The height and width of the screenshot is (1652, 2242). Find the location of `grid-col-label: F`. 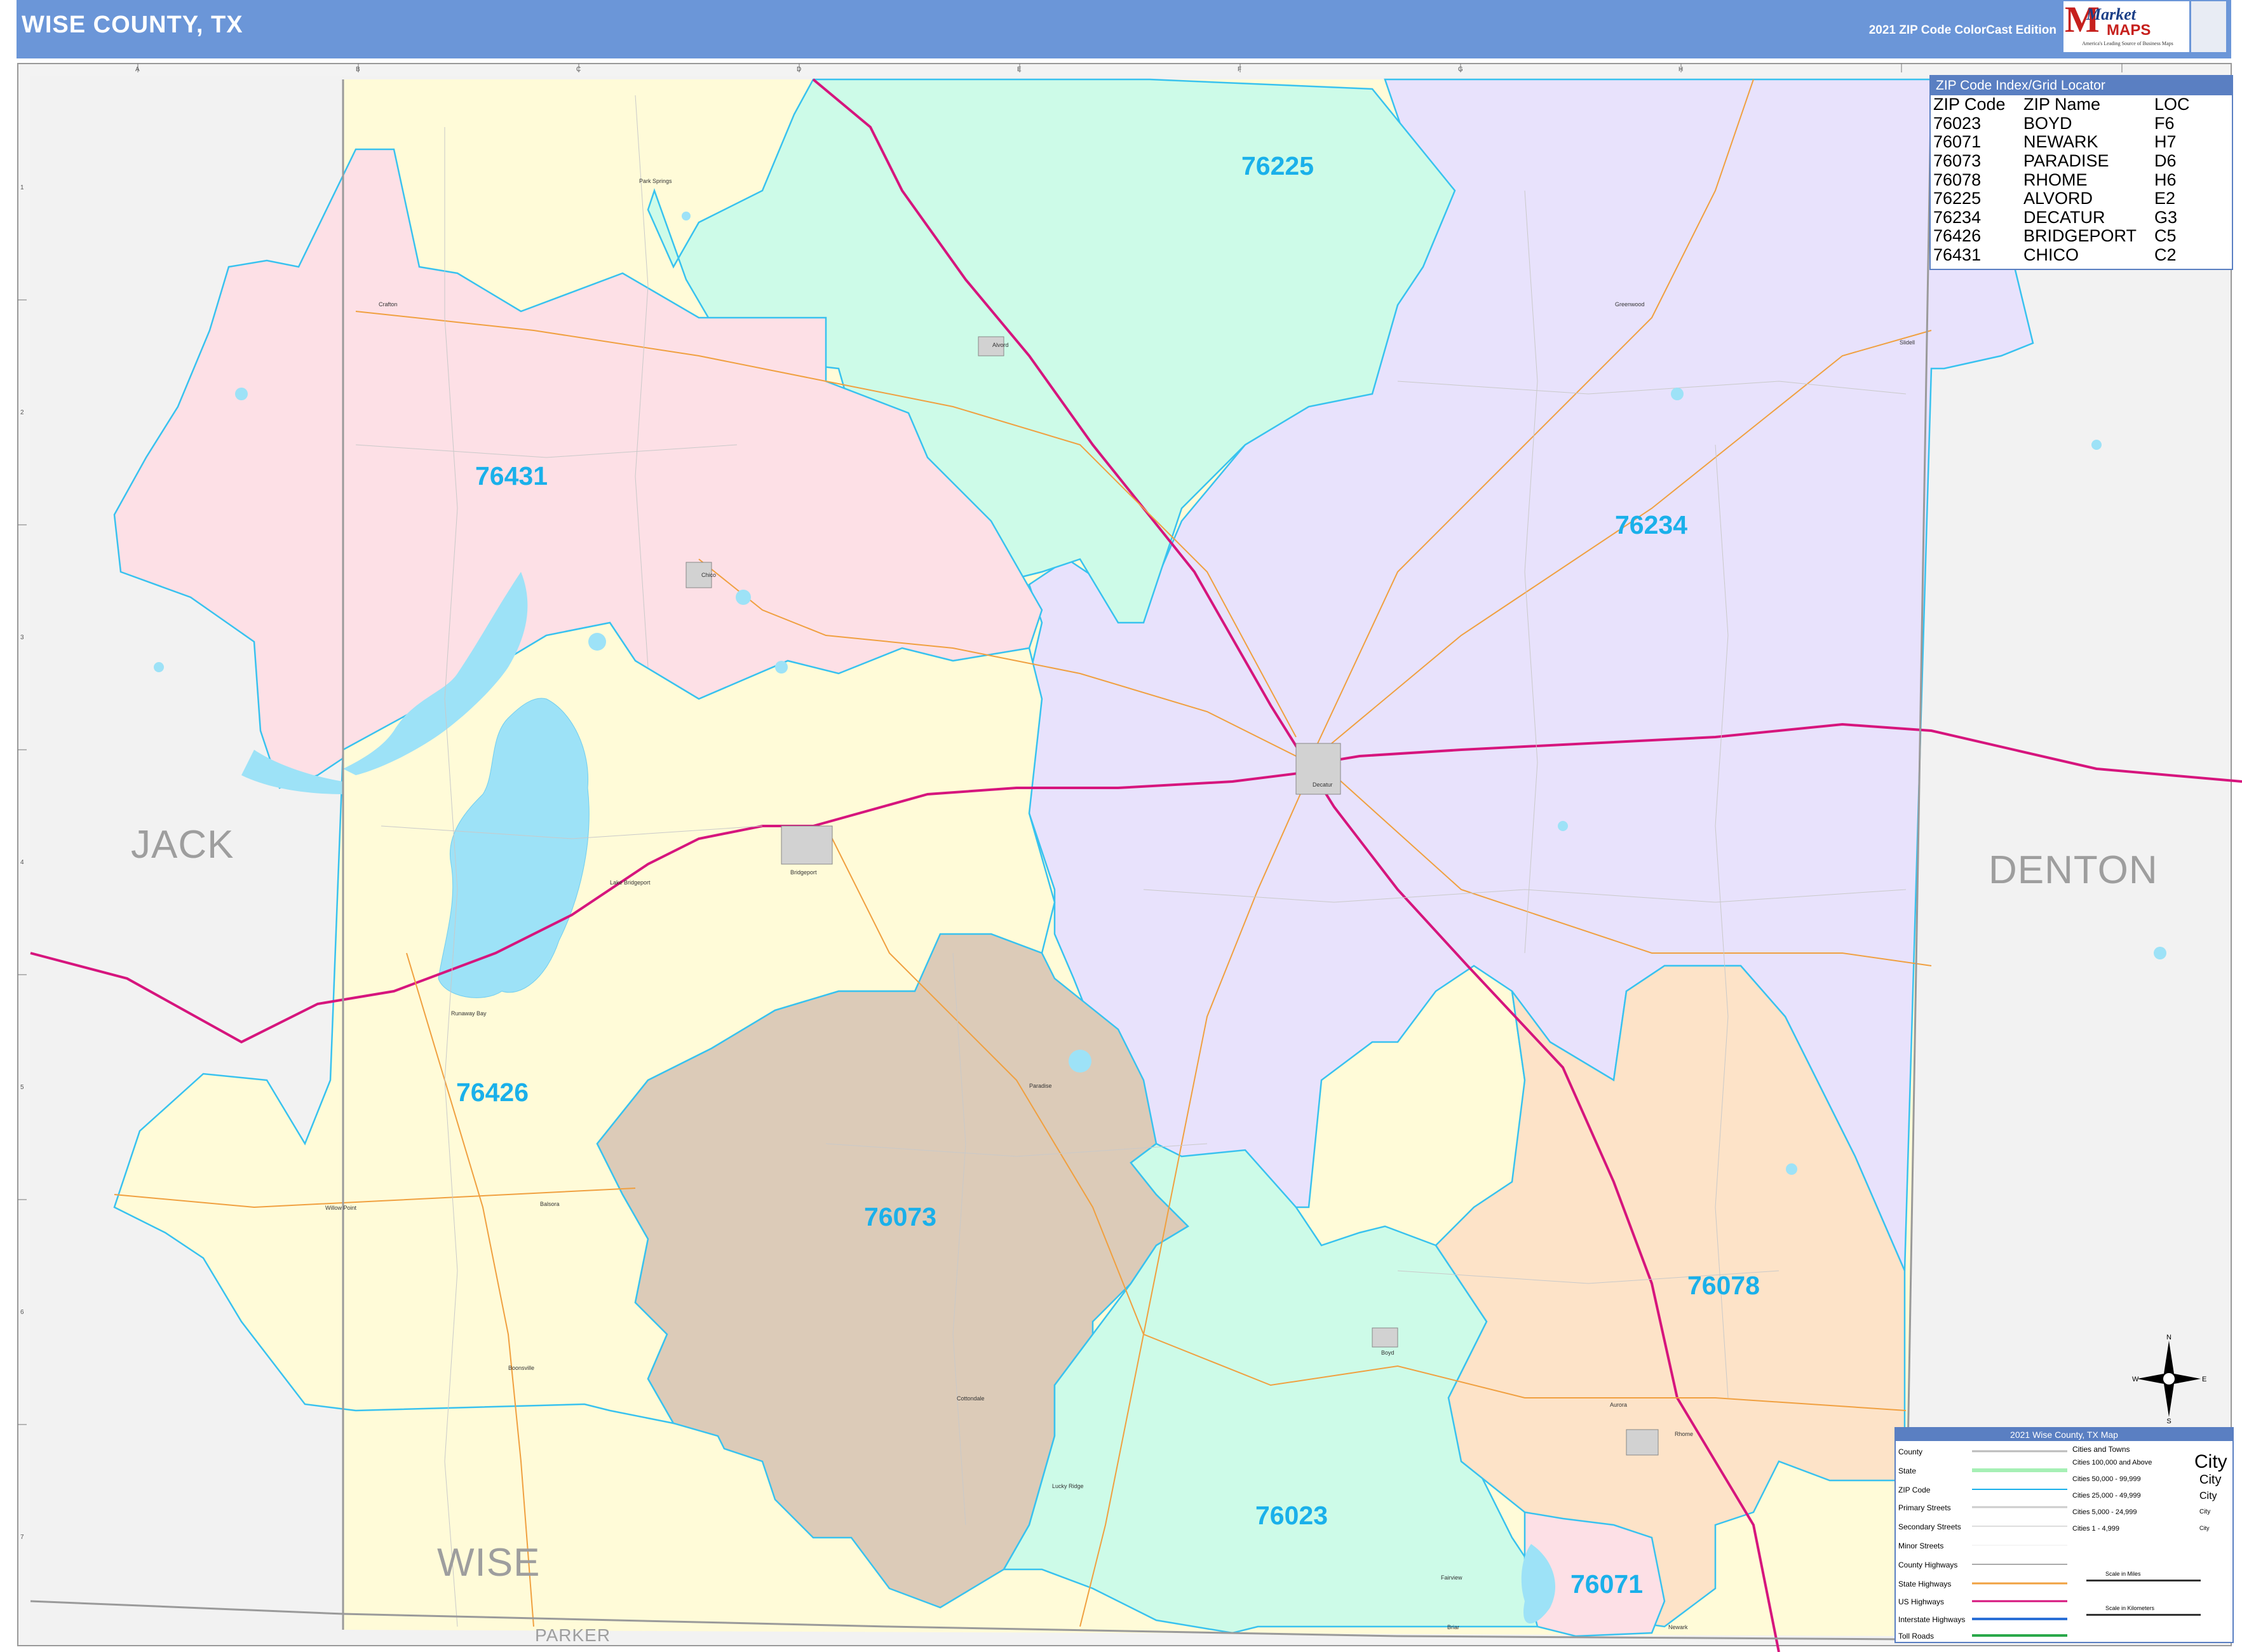

grid-col-label: F is located at coordinates (1240, 69).